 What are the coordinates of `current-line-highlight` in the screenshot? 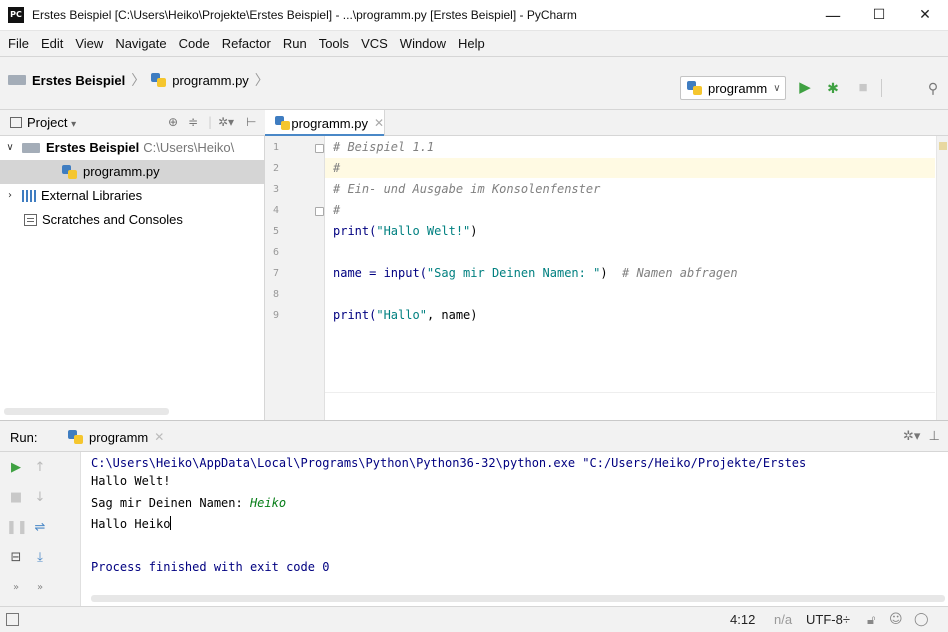 It's located at (630, 168).